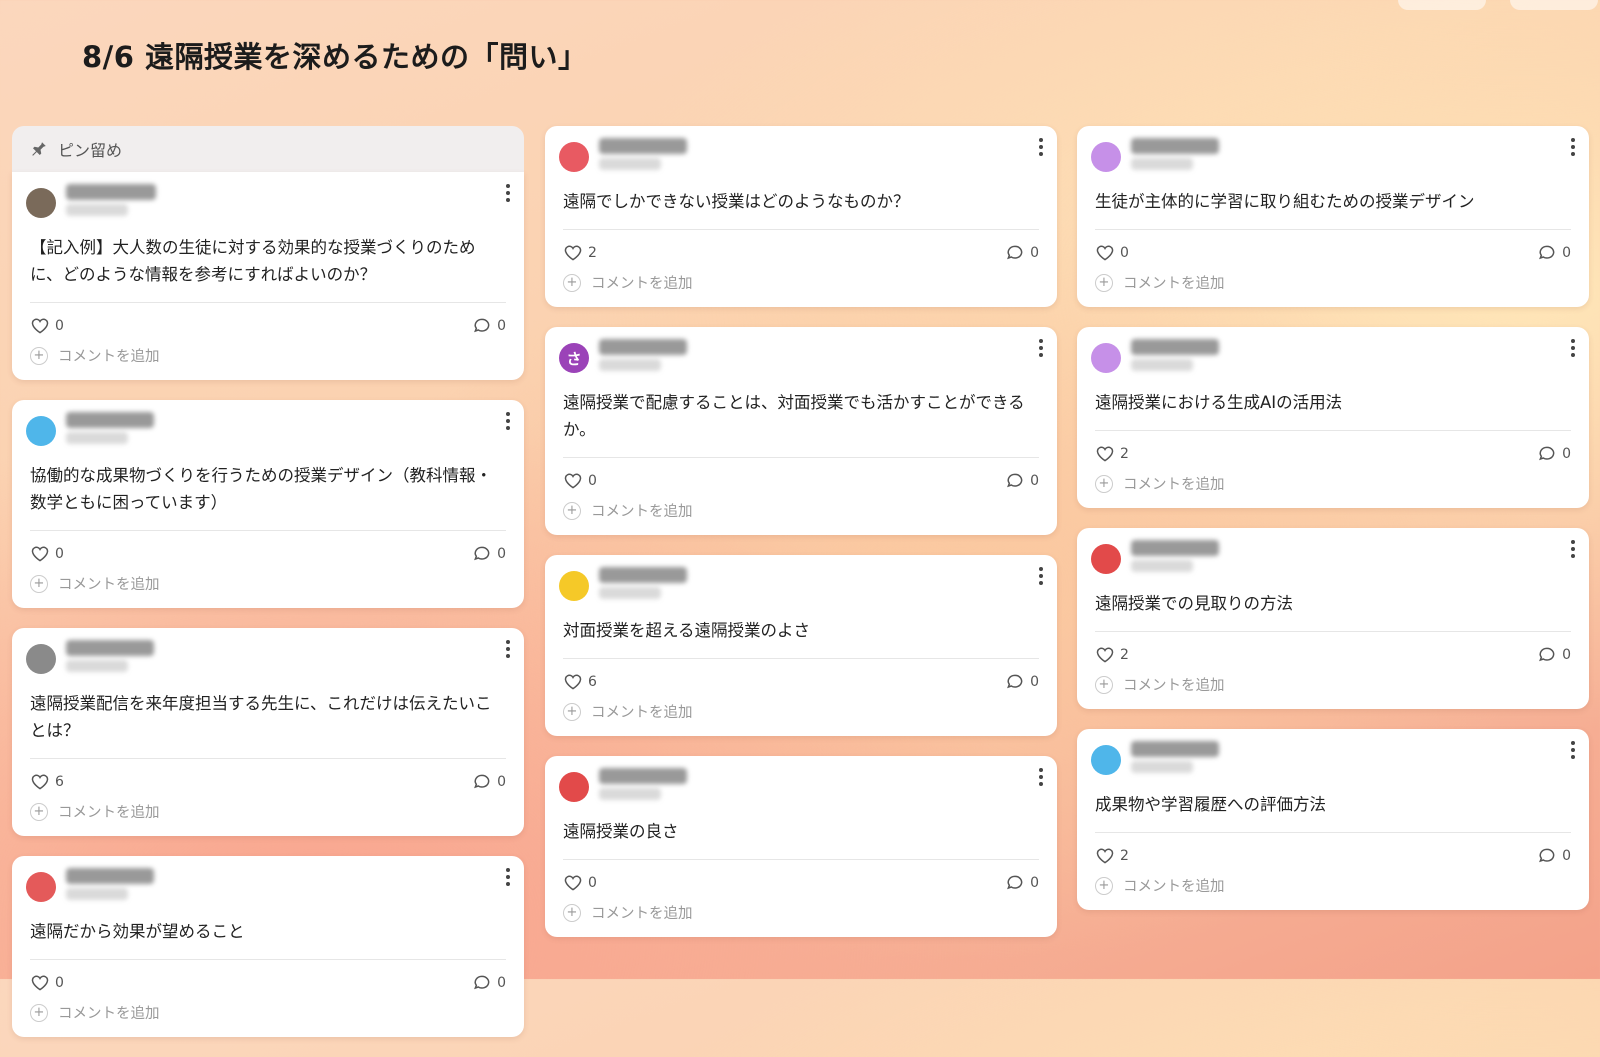 The width and height of the screenshot is (1600, 1057). Describe the element at coordinates (1333, 618) in the screenshot. I see `post-card: 教員名 8月6日 遠隔授業での見取りの方法 2 0 + コメントを追加` at that location.